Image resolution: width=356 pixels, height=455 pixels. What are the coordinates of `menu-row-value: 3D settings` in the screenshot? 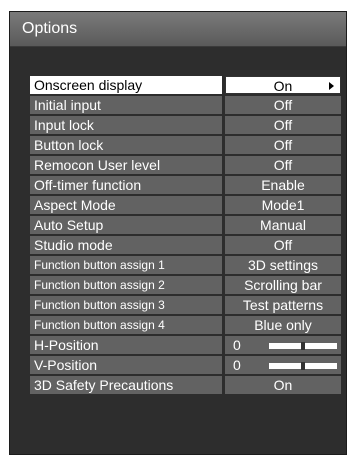 It's located at (283, 265).